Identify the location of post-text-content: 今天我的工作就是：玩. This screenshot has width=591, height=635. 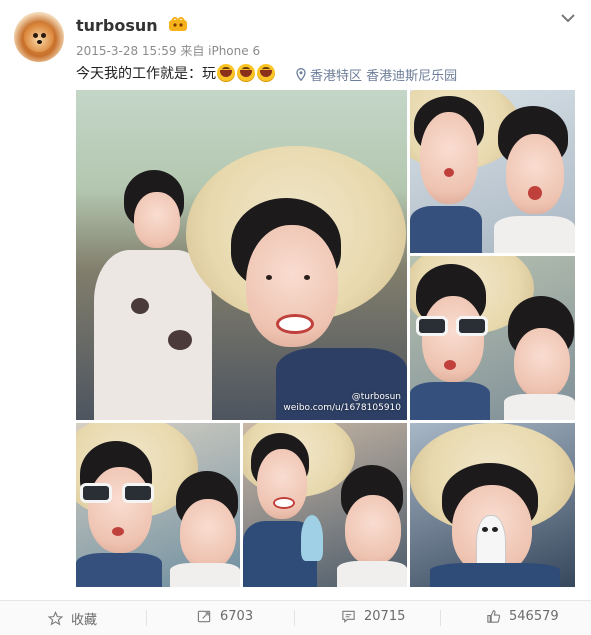
(146, 74).